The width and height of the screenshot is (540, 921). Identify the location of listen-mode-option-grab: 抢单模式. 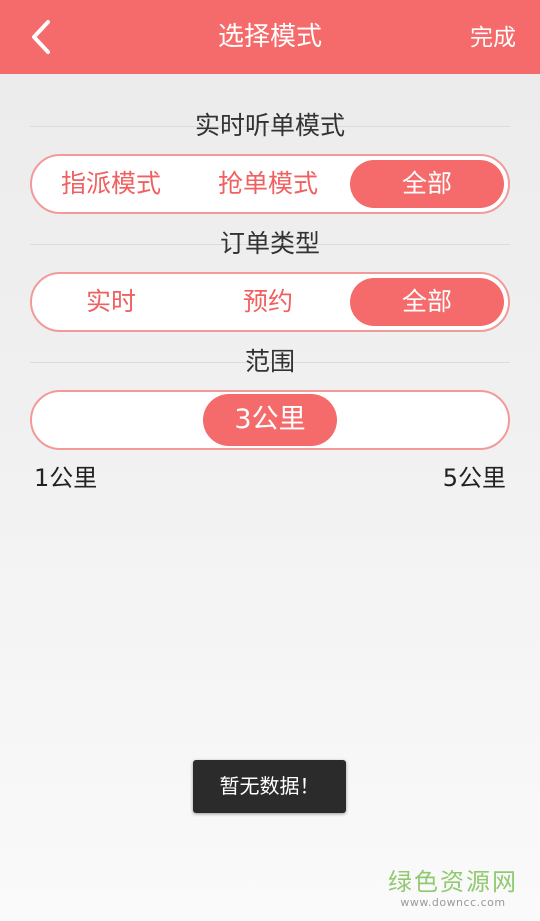
(268, 184).